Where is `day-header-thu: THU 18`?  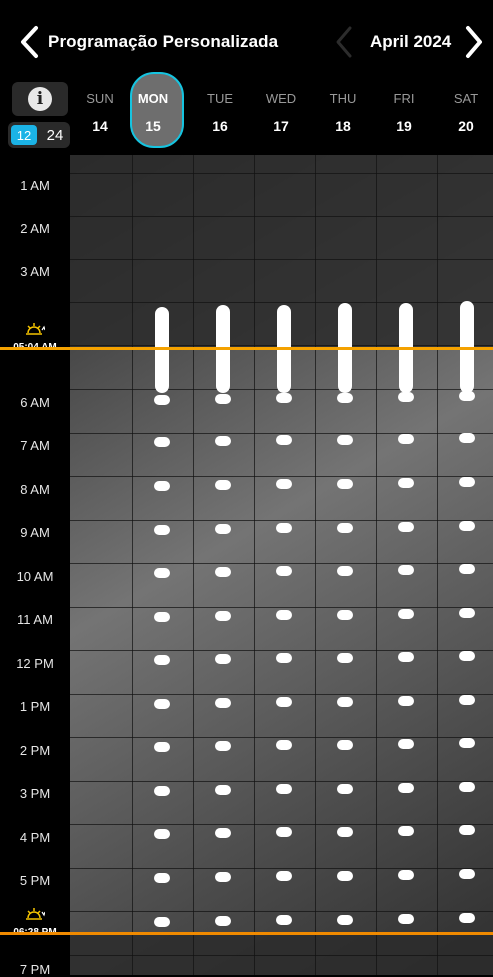 day-header-thu: THU 18 is located at coordinates (343, 111).